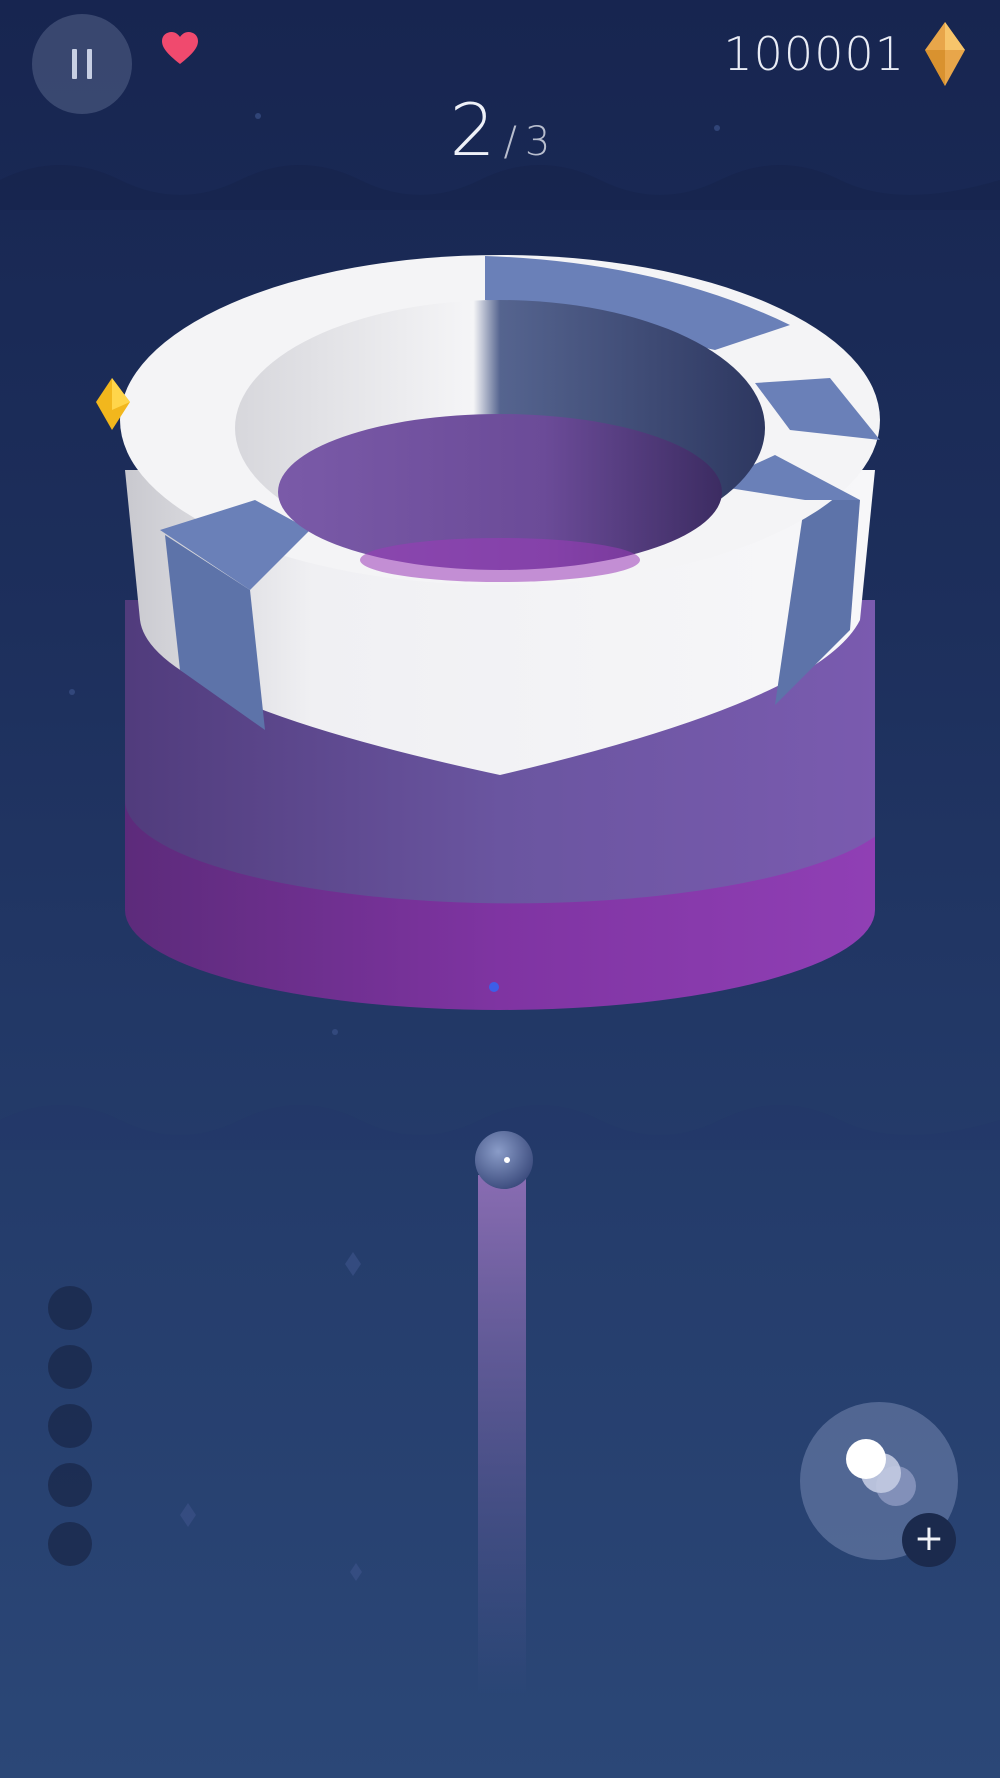  Describe the element at coordinates (502, 1435) in the screenshot. I see `ball-trail` at that location.